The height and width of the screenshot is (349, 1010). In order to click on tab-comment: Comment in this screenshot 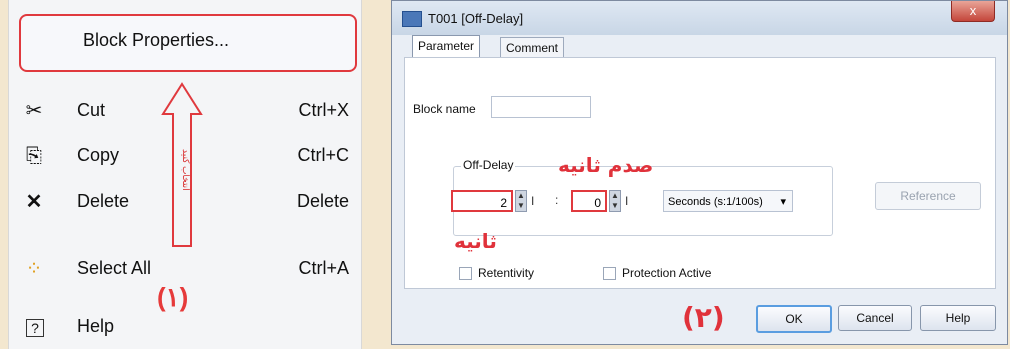, I will do `click(532, 47)`.